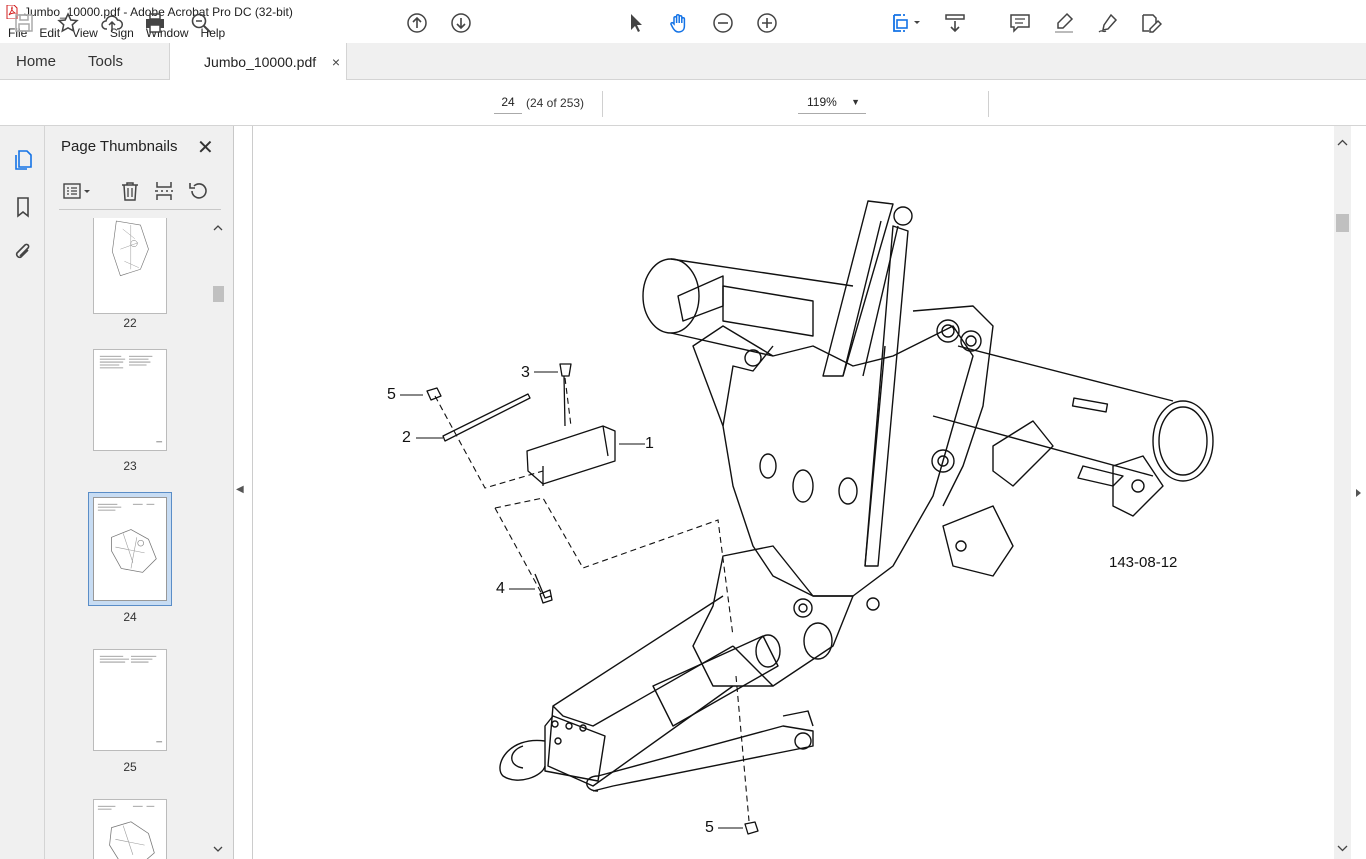 The height and width of the screenshot is (859, 1366). I want to click on chevron-down-icon: ▼, so click(855, 102).